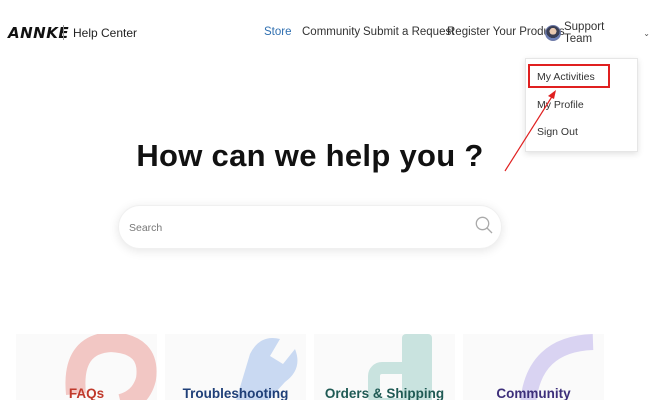 This screenshot has width=650, height=400. Describe the element at coordinates (384, 393) in the screenshot. I see `category-label: Orders & Shipping` at that location.